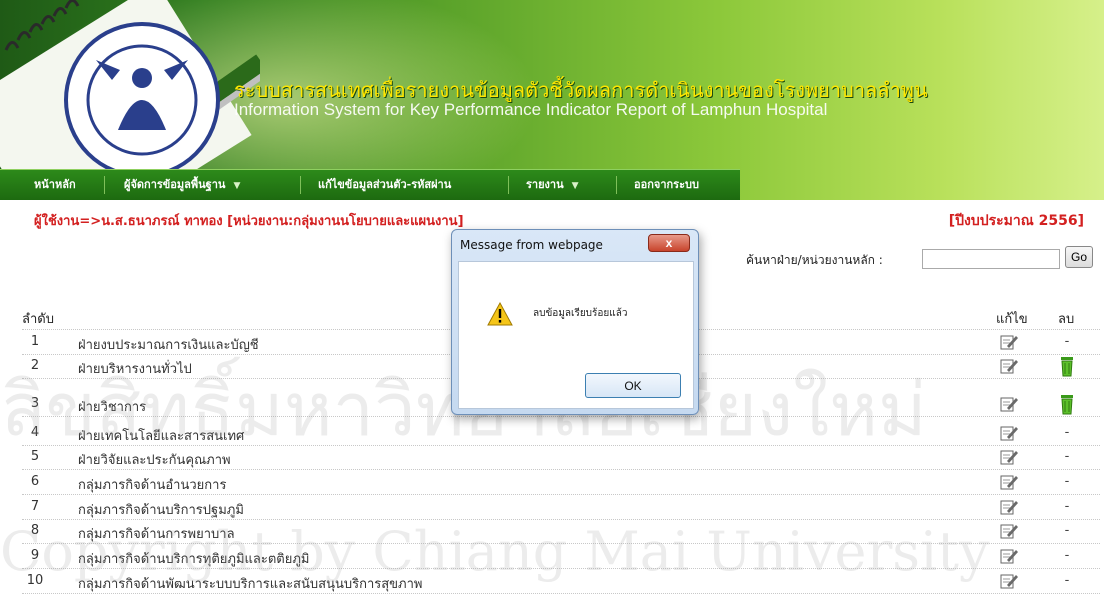  What do you see at coordinates (814, 260) in the screenshot?
I see `search-label: ค้นหาฝ่าย/หน่วยงานหลัก :` at bounding box center [814, 260].